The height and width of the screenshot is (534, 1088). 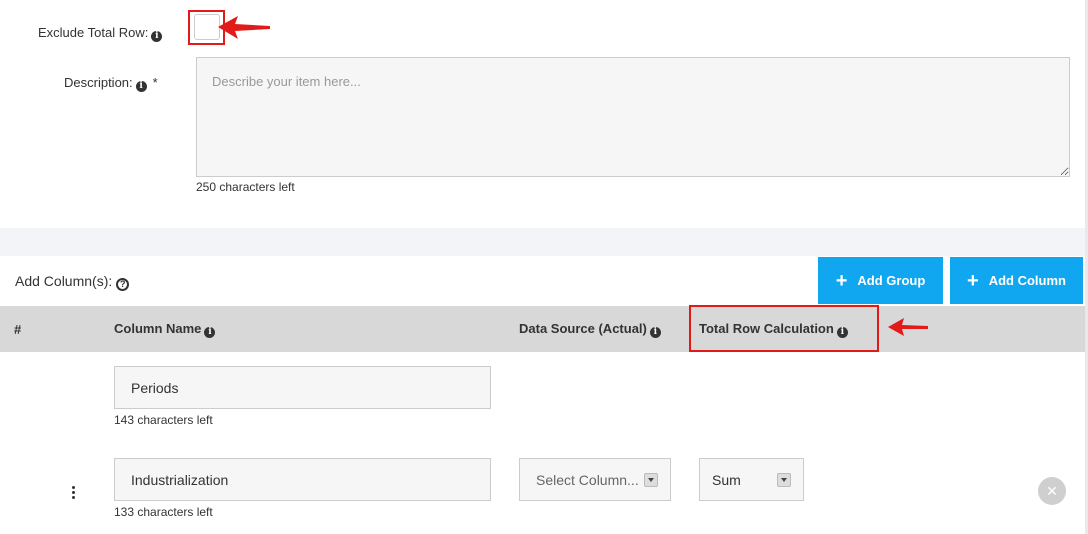 I want to click on add-columns-title-text: Add Column(s):, so click(x=64, y=281).